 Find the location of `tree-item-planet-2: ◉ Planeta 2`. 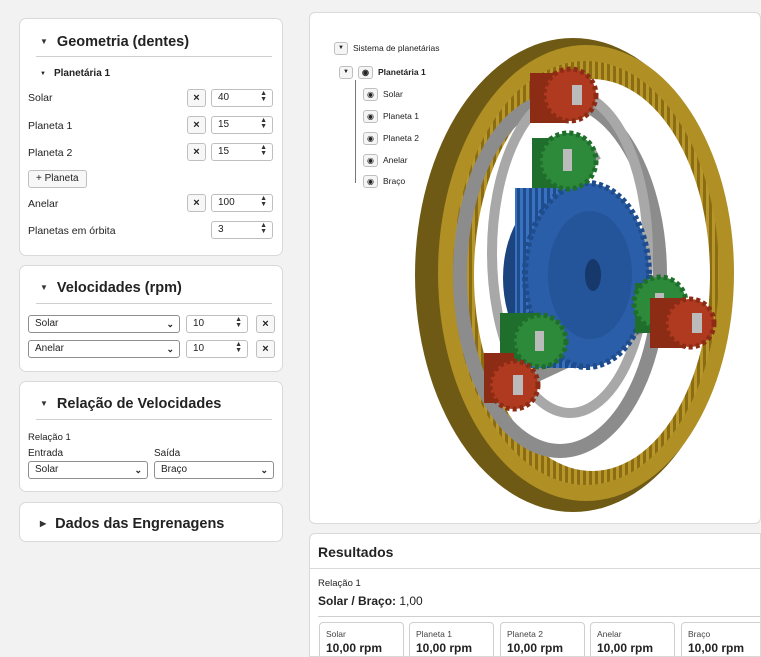

tree-item-planet-2: ◉ Planeta 2 is located at coordinates (391, 138).